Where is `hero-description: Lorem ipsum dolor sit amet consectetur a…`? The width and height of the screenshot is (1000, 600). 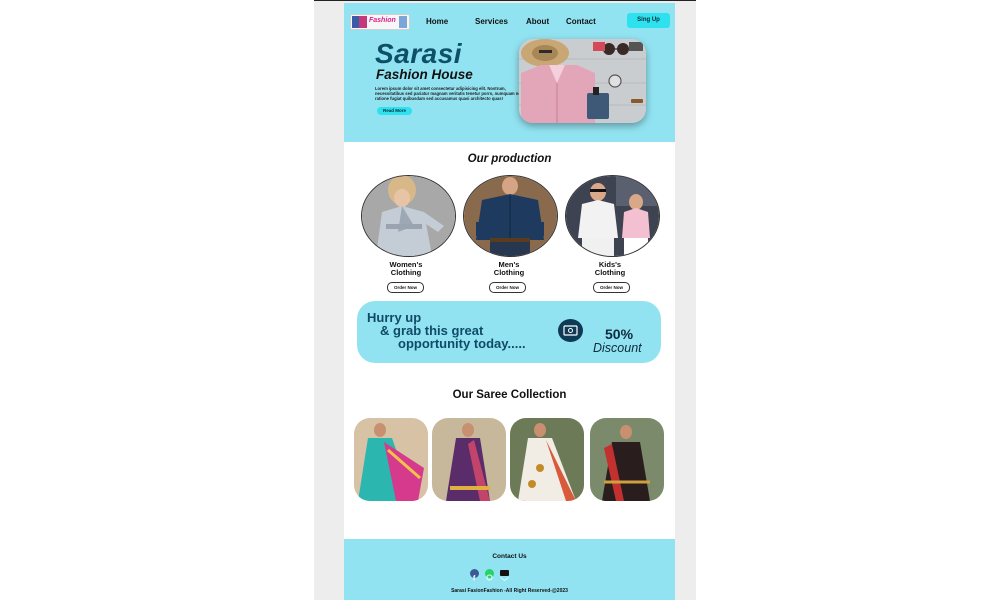
hero-description: Lorem ipsum dolor sit amet consectetur a… is located at coordinates (452, 93).